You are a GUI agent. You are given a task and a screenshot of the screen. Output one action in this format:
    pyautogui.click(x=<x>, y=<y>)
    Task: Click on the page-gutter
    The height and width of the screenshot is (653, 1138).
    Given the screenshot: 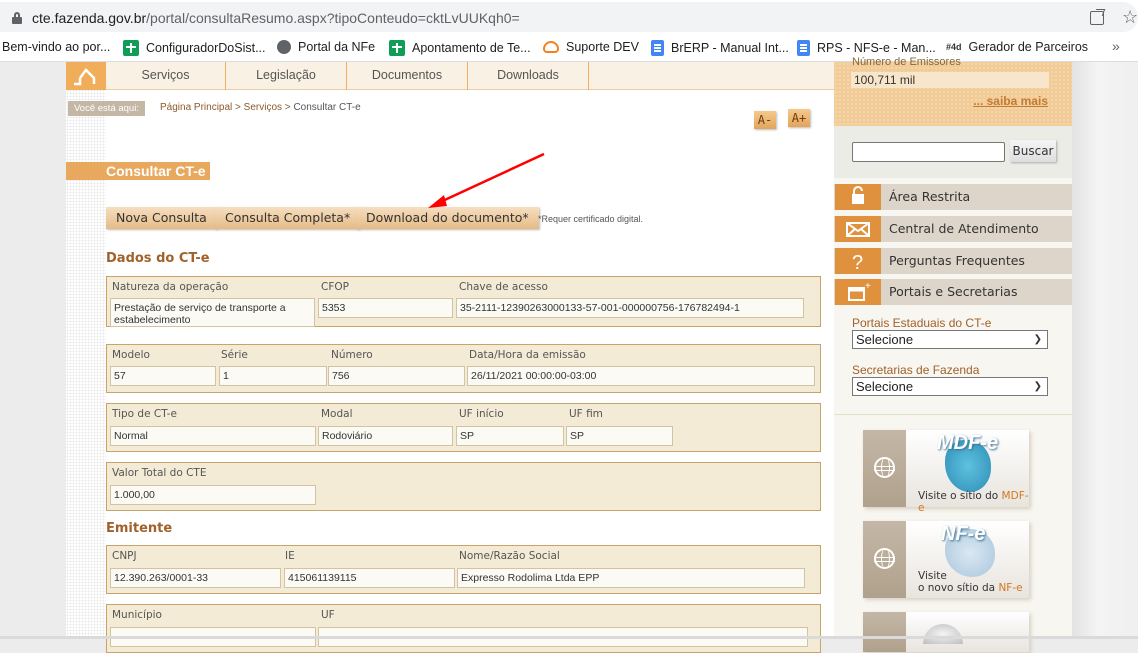 What is the action you would take?
    pyautogui.click(x=1105, y=350)
    